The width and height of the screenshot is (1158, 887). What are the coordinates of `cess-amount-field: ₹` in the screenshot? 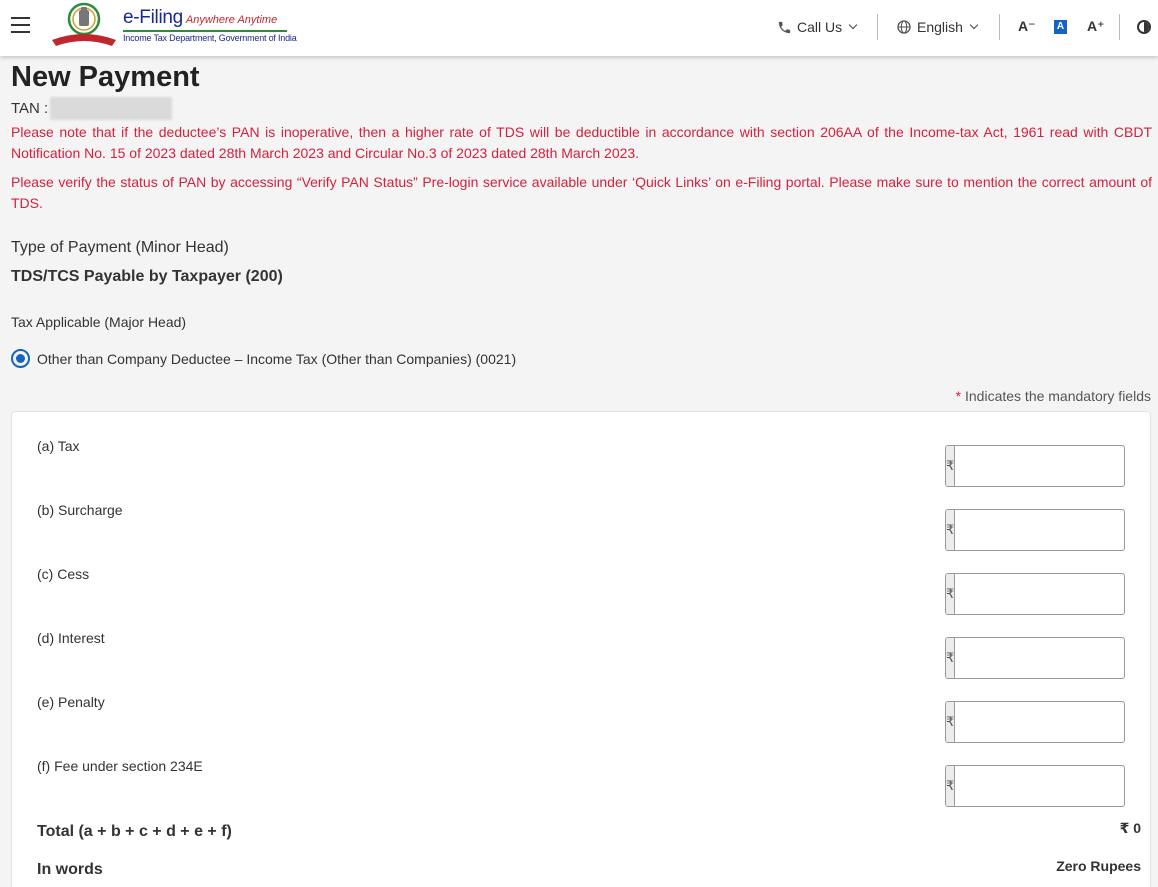 It's located at (1035, 594).